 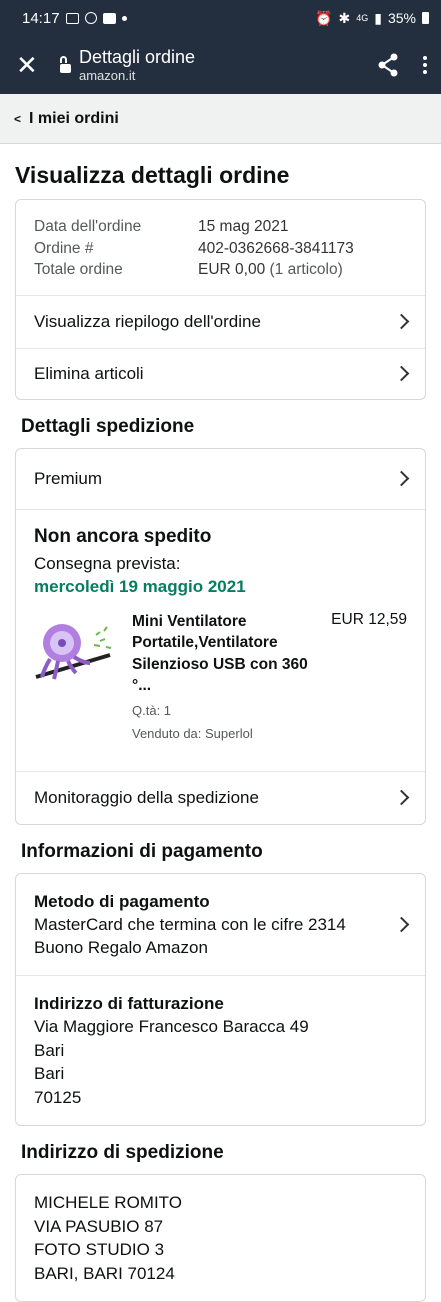 What do you see at coordinates (107, 75) in the screenshot?
I see `app-bar-domain: amazon.it` at bounding box center [107, 75].